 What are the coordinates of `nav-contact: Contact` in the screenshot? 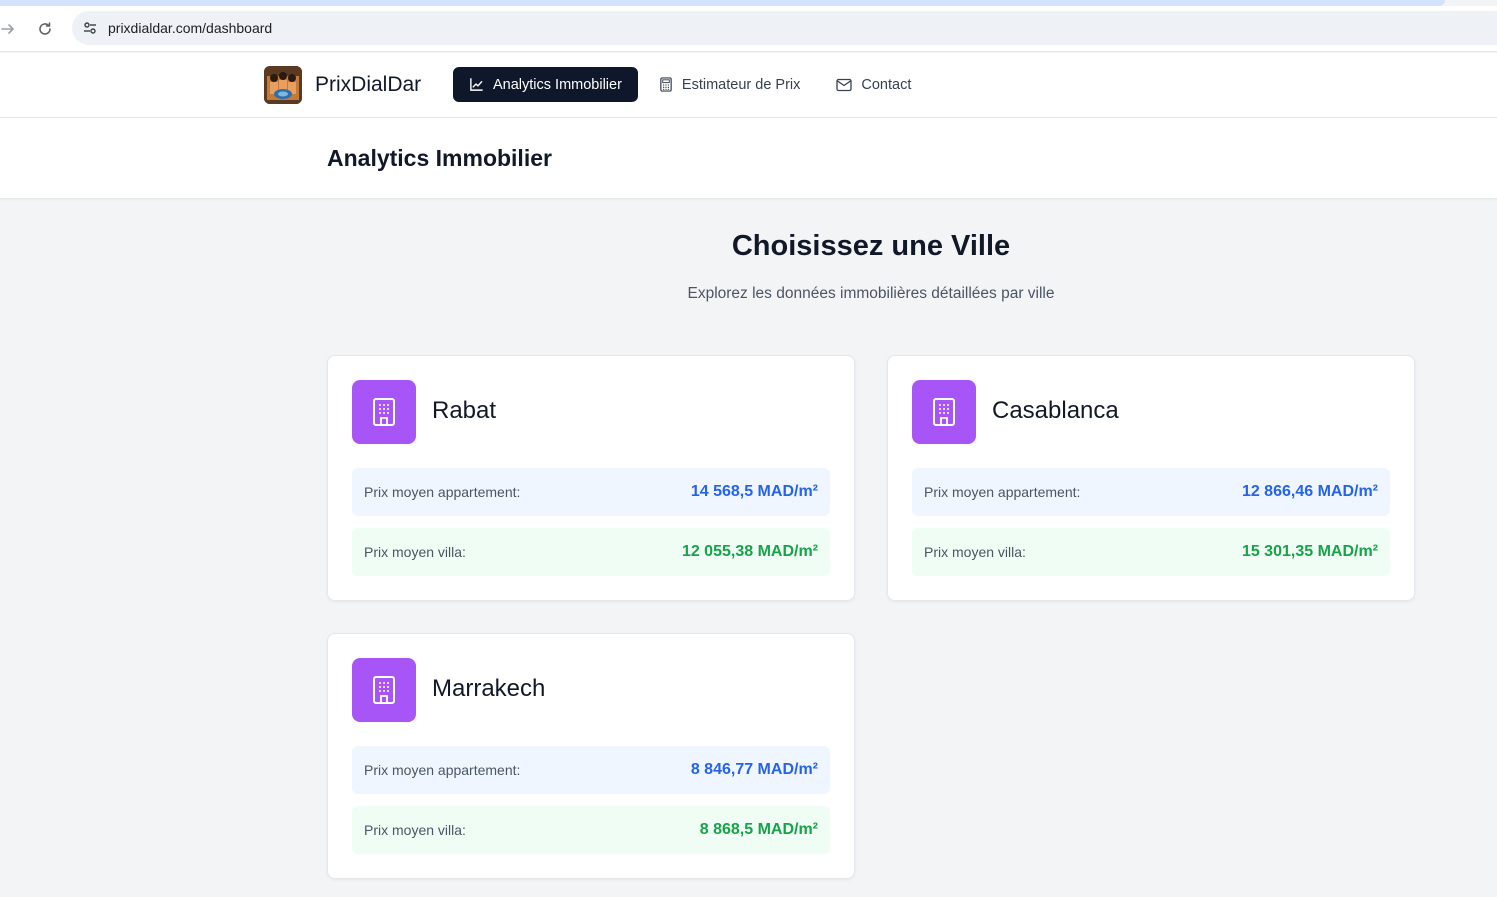 It's located at (873, 84).